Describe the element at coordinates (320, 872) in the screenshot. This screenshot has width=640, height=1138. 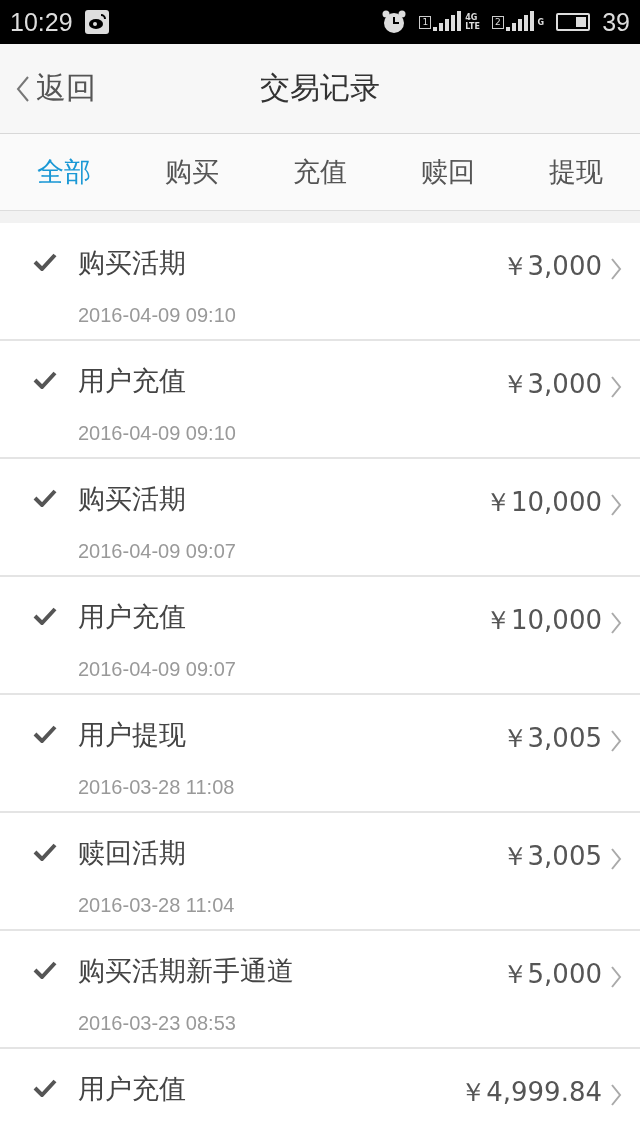
I see `transaction-row: 赎回活期 ￥3,005 2016-03-28 11:04` at that location.